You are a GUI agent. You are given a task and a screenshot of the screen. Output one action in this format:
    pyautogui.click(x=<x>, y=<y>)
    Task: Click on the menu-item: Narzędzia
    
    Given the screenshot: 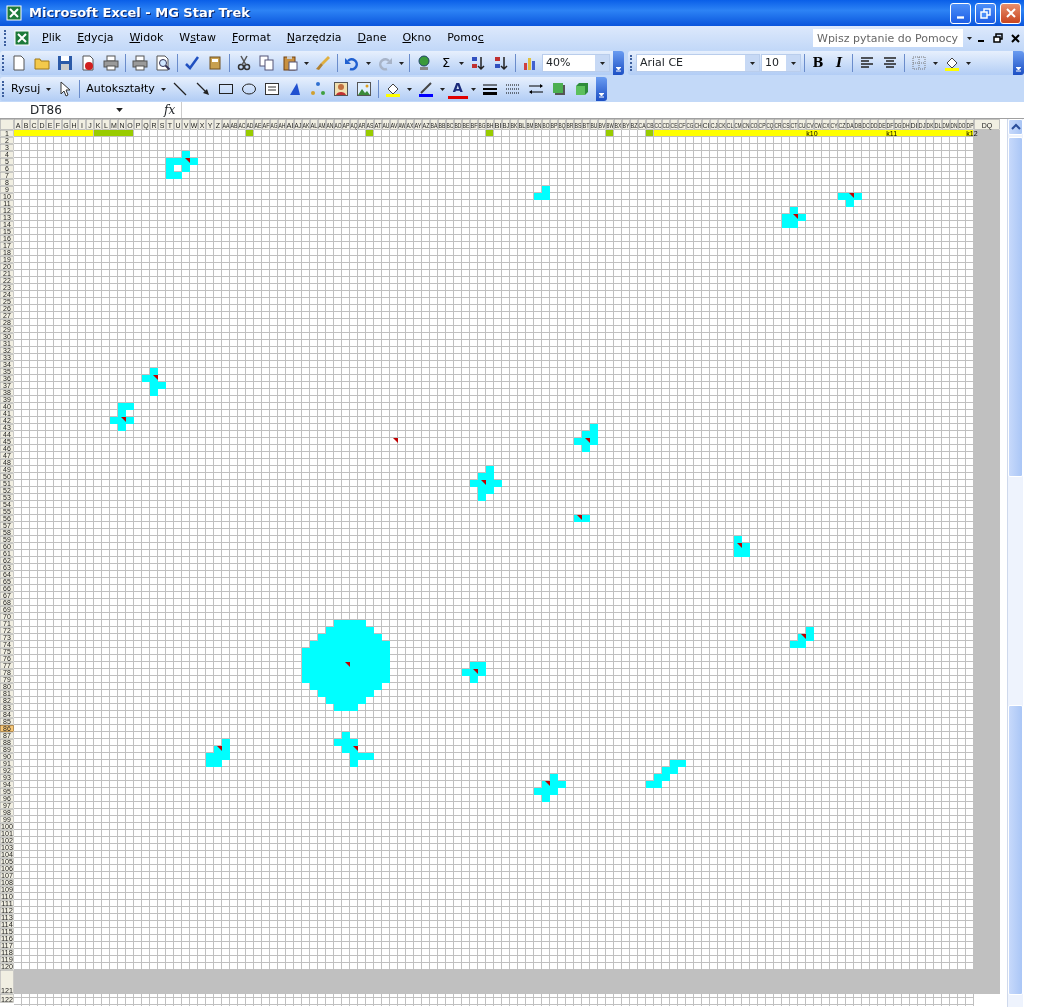 What is the action you would take?
    pyautogui.click(x=314, y=38)
    